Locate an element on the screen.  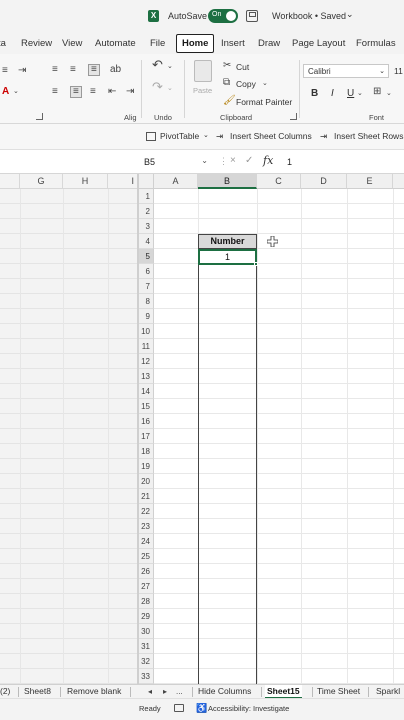
row-header: 13 is located at coordinates (146, 376).